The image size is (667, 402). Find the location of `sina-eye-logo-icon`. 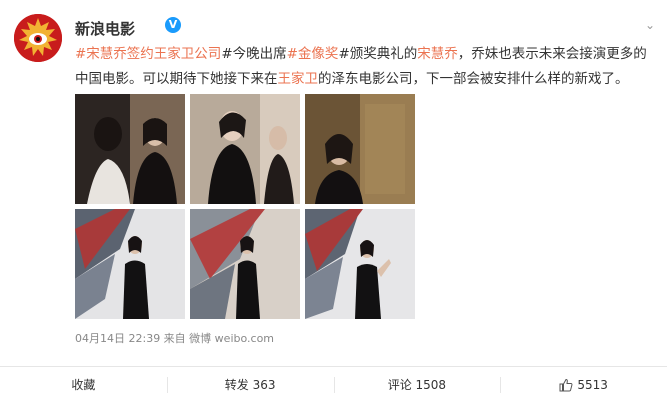

sina-eye-logo-icon is located at coordinates (38, 38).